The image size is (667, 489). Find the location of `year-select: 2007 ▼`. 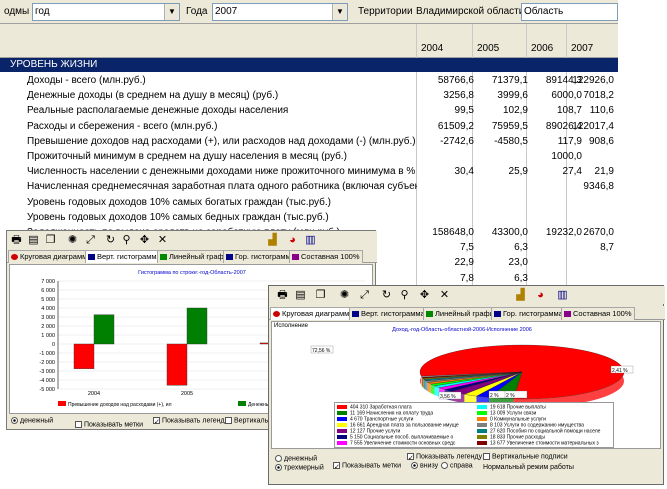

year-select: 2007 ▼ is located at coordinates (280, 12).